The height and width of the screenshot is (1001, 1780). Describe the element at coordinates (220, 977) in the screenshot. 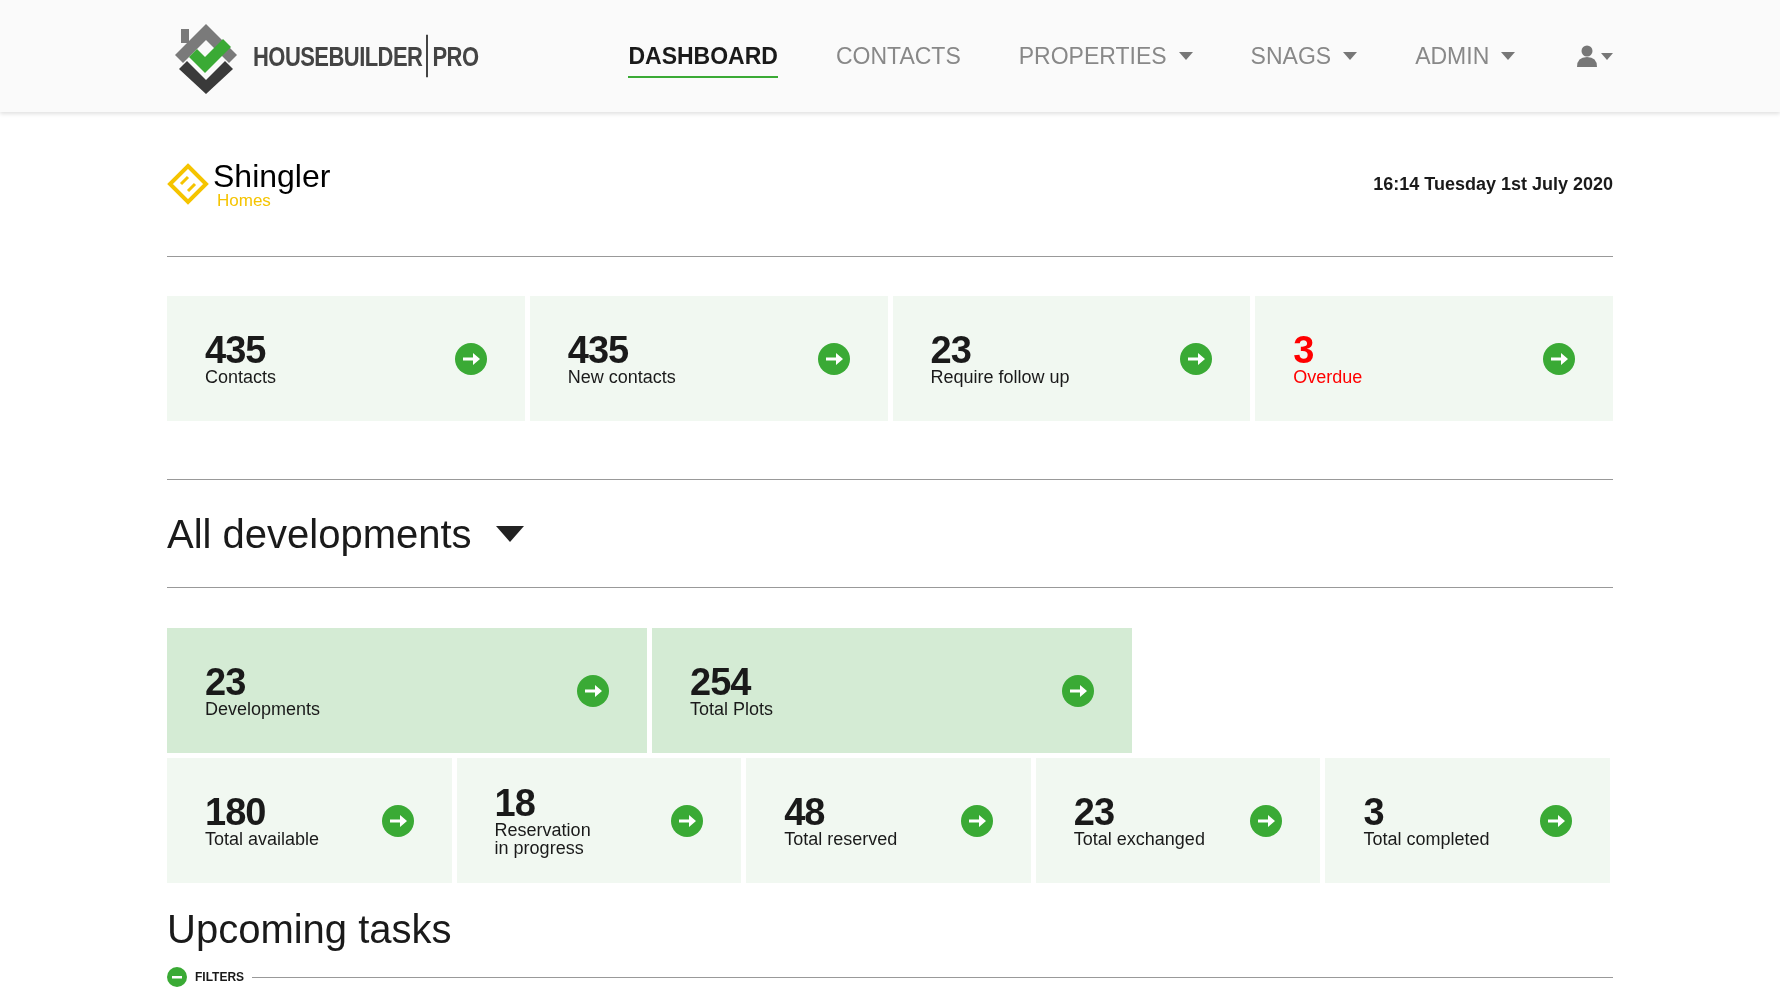

I see `filters-label: FILTERS` at that location.